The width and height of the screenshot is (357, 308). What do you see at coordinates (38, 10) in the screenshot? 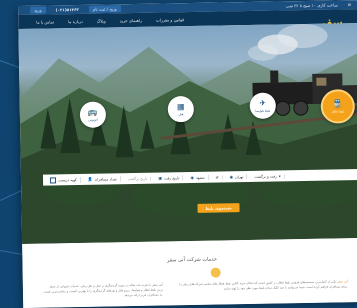
I see `login-button: ورود` at bounding box center [38, 10].